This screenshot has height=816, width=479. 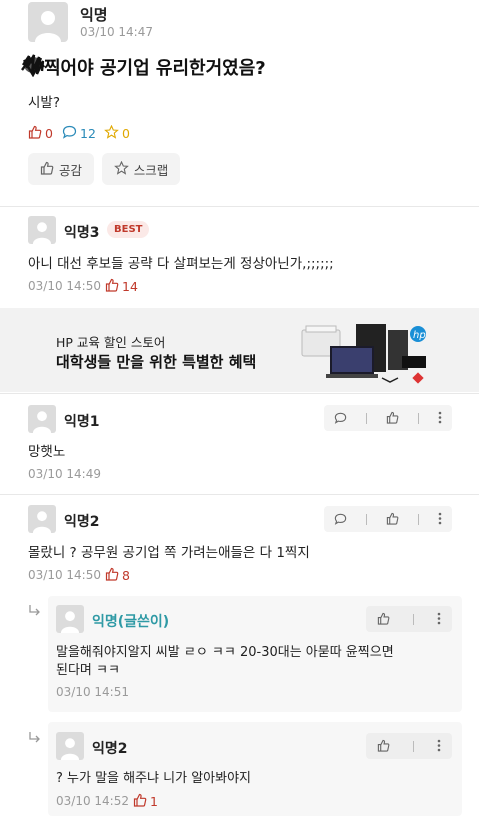 I want to click on redacted-scribble, so click(x=33, y=65).